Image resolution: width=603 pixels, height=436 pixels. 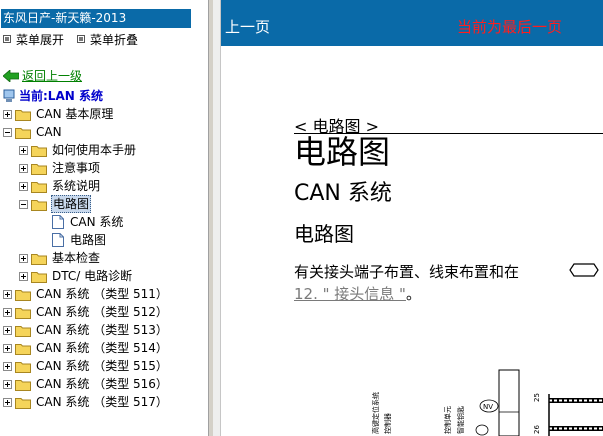 What do you see at coordinates (97, 222) in the screenshot?
I see `tree-item-label: CAN 系统` at bounding box center [97, 222].